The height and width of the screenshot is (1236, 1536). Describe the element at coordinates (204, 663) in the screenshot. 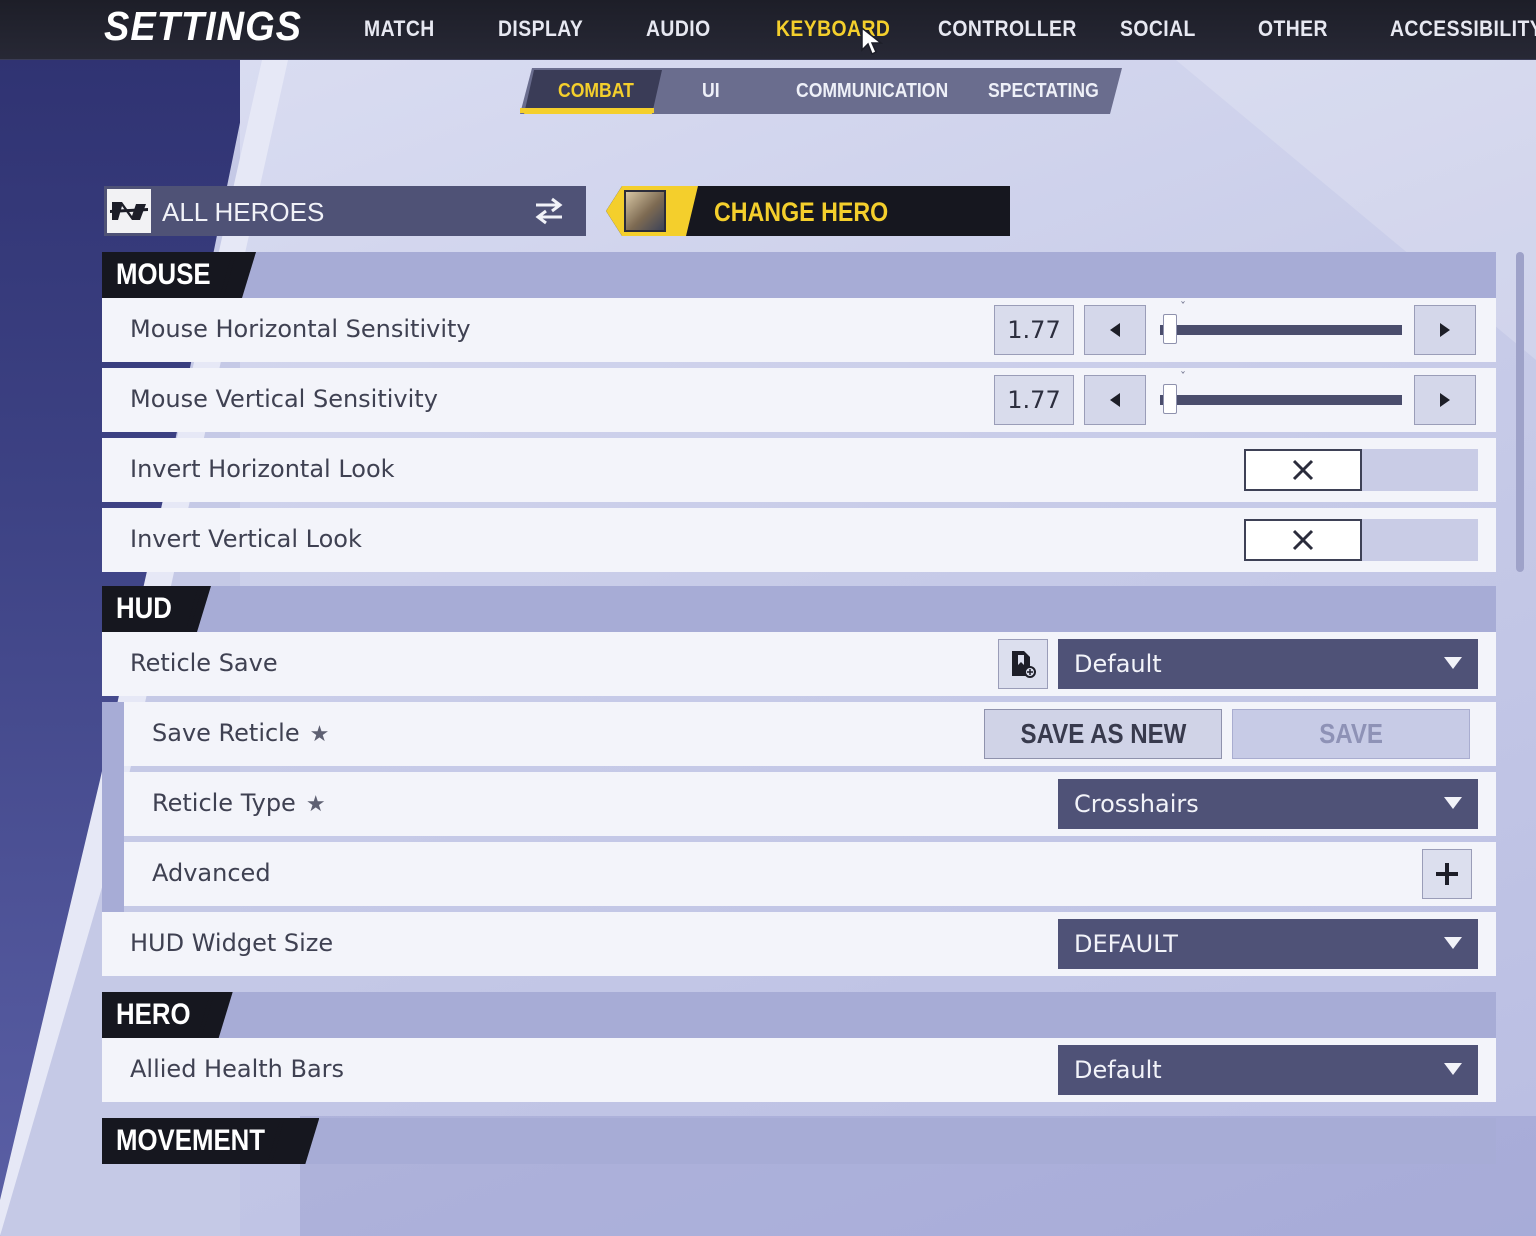

I see `setting-label: Reticle Save` at that location.